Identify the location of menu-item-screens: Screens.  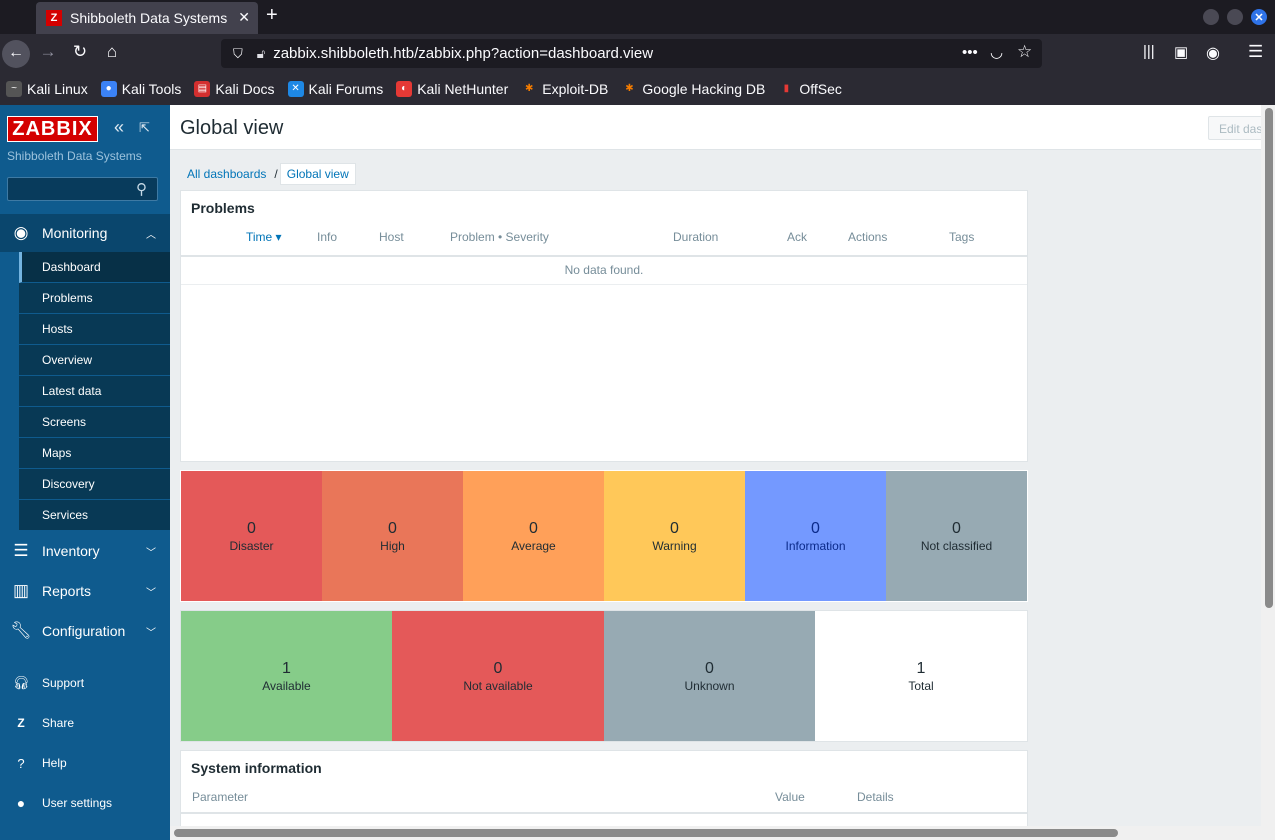
(94, 422).